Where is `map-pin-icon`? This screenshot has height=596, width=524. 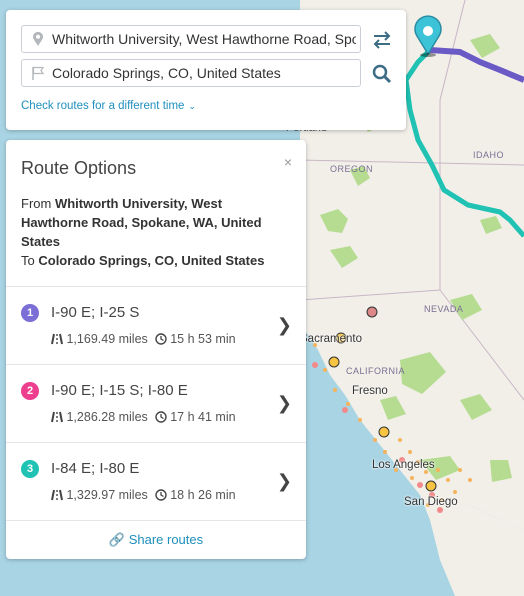
map-pin-icon is located at coordinates (38, 38).